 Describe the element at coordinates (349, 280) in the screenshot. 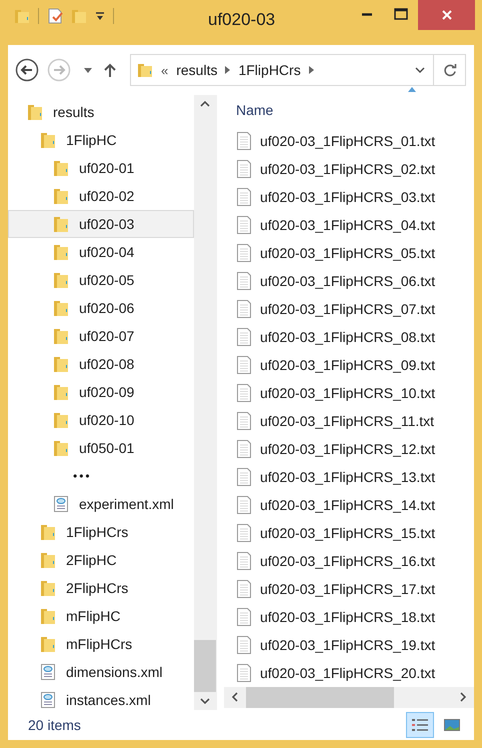

I see `file-item: uf020-03_1FlipHCRS_06.txt` at that location.